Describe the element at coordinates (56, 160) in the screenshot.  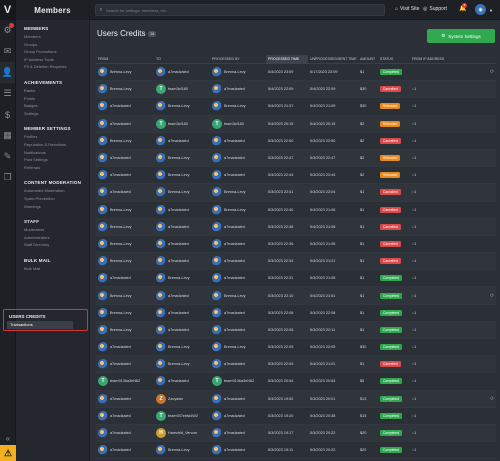
I see `sidebar-item: Post Settings` at that location.